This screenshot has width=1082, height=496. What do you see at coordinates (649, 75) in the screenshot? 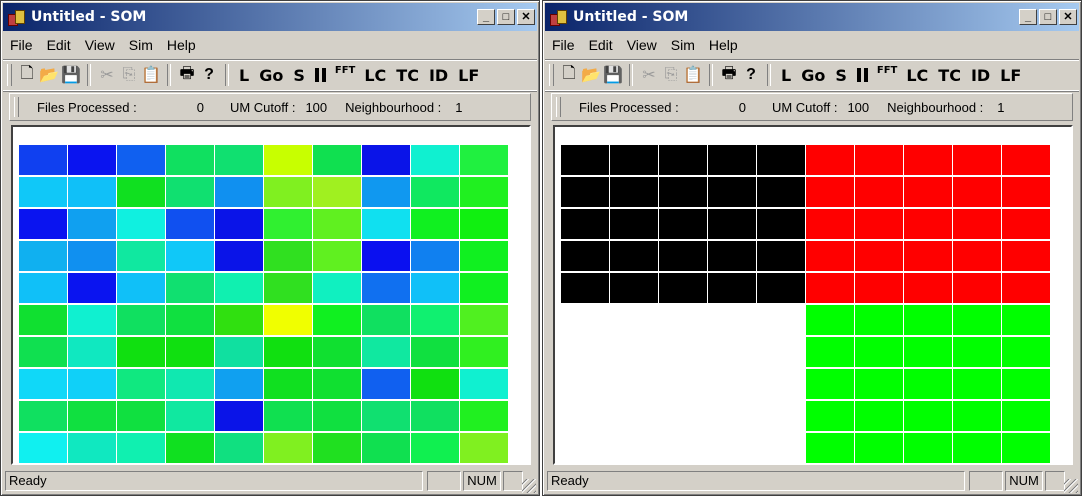
I see `cut-icon: ✂` at bounding box center [649, 75].